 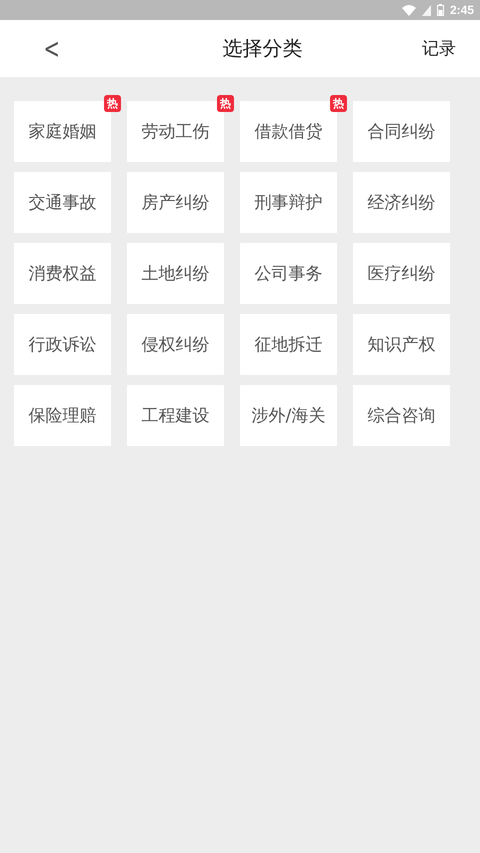 I want to click on back-button: <, so click(x=51, y=48).